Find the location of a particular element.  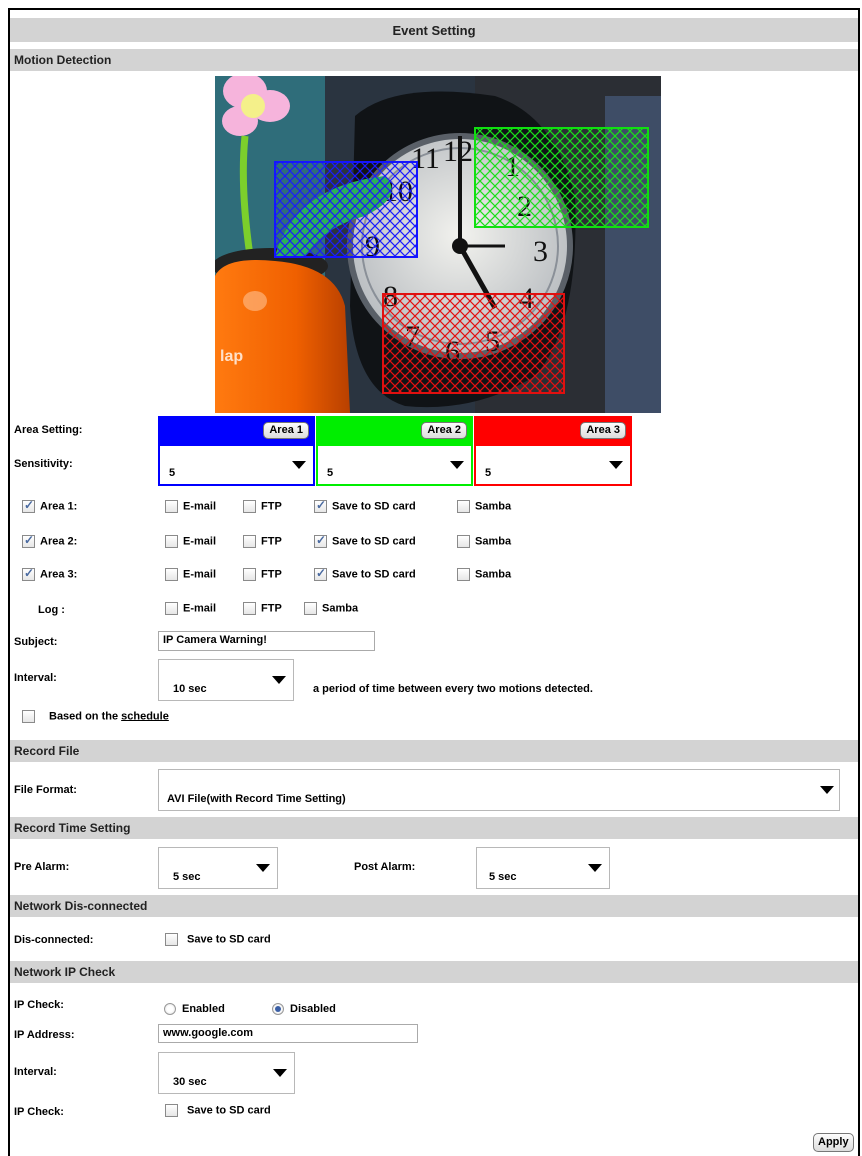

area-3-ftp-checkbox: FTP is located at coordinates (262, 574).